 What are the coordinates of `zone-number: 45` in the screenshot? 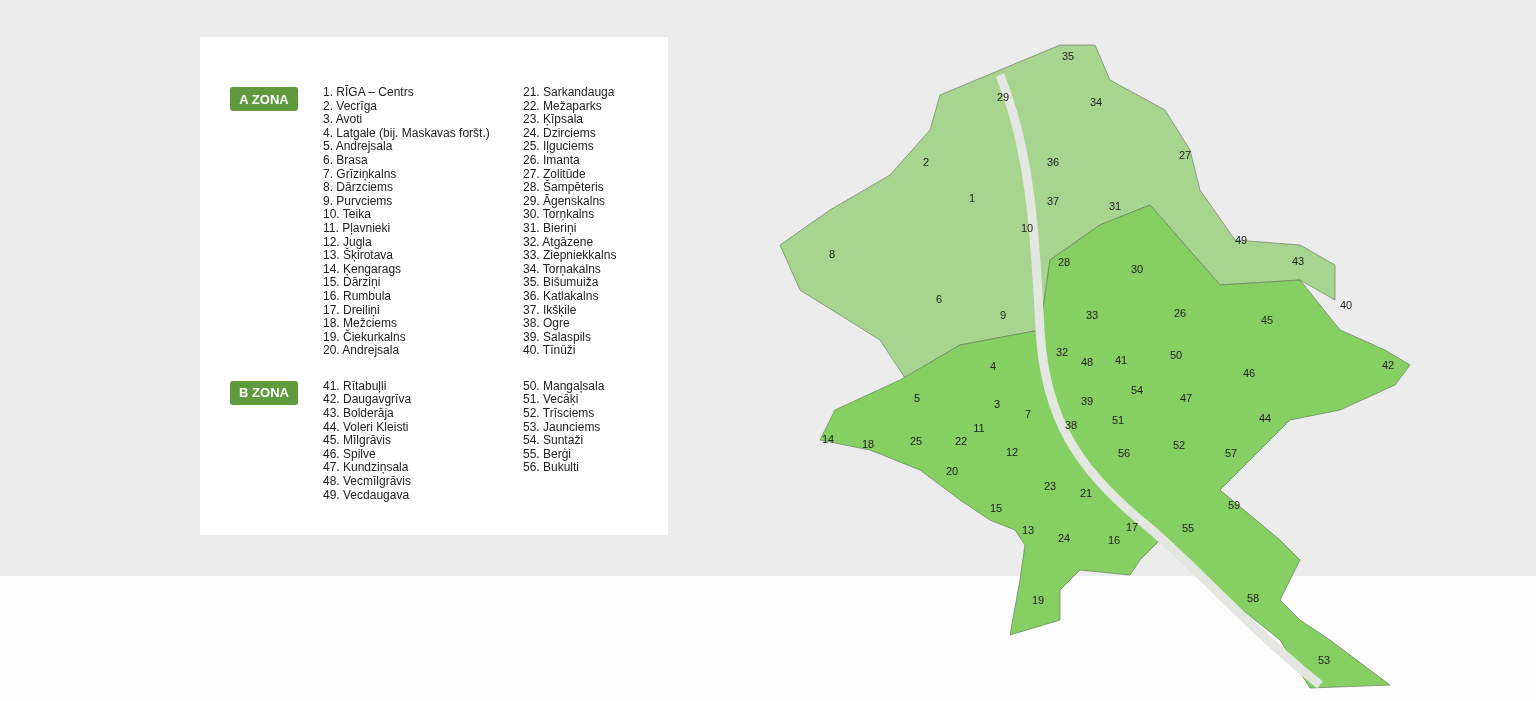 It's located at (1267, 320).